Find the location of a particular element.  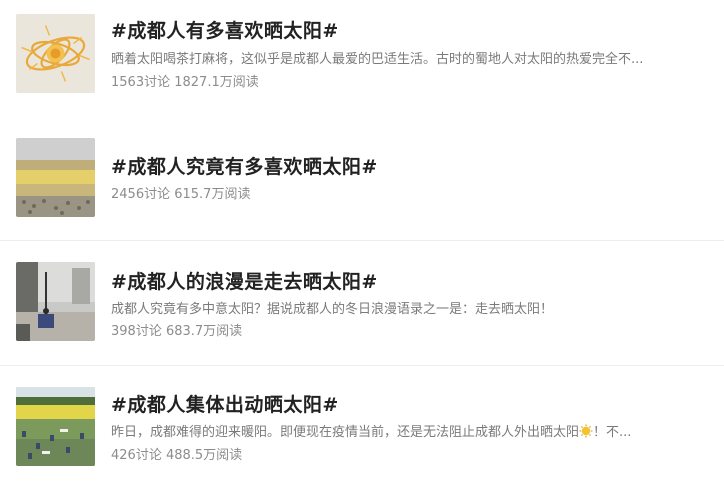

topic-title: #成都人究竟有多喜欢晒太阳# is located at coordinates (244, 165).